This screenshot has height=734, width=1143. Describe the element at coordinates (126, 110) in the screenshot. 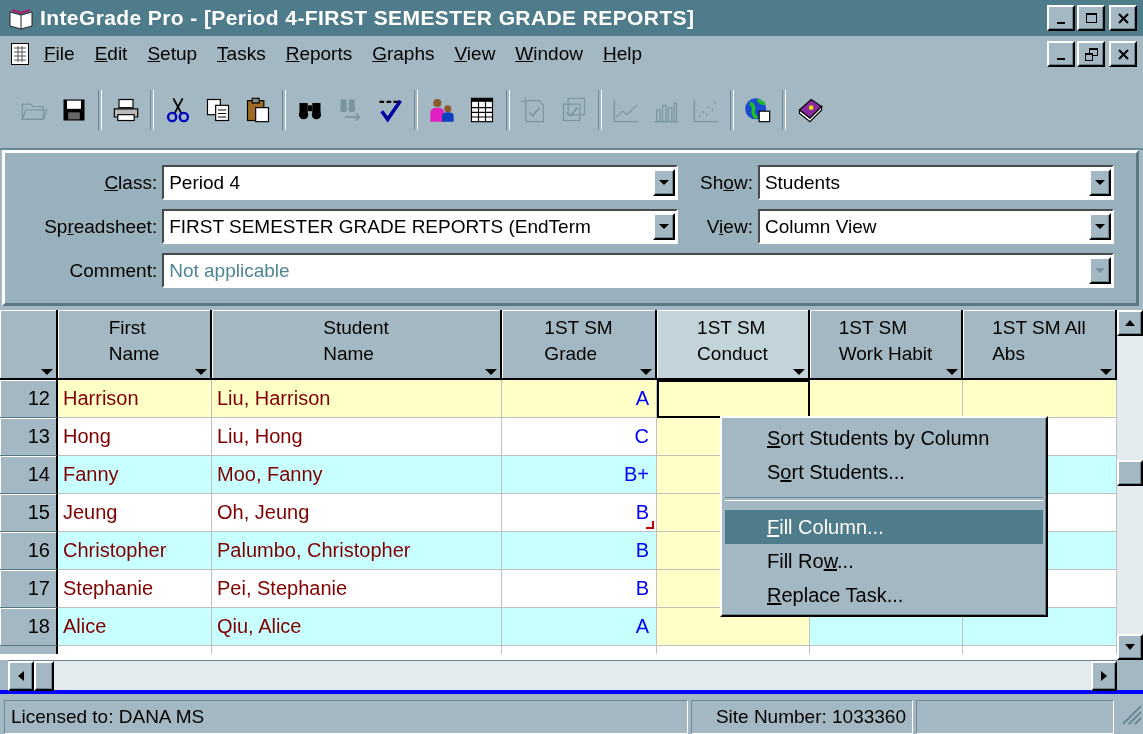

I see `printer-icon` at that location.